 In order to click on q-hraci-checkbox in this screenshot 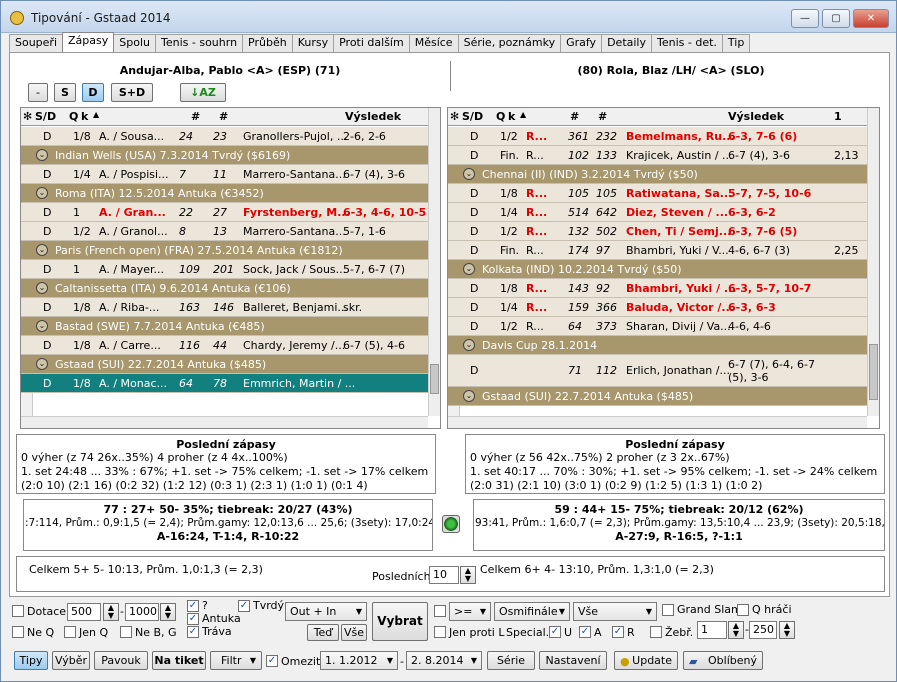, I will do `click(743, 610)`.